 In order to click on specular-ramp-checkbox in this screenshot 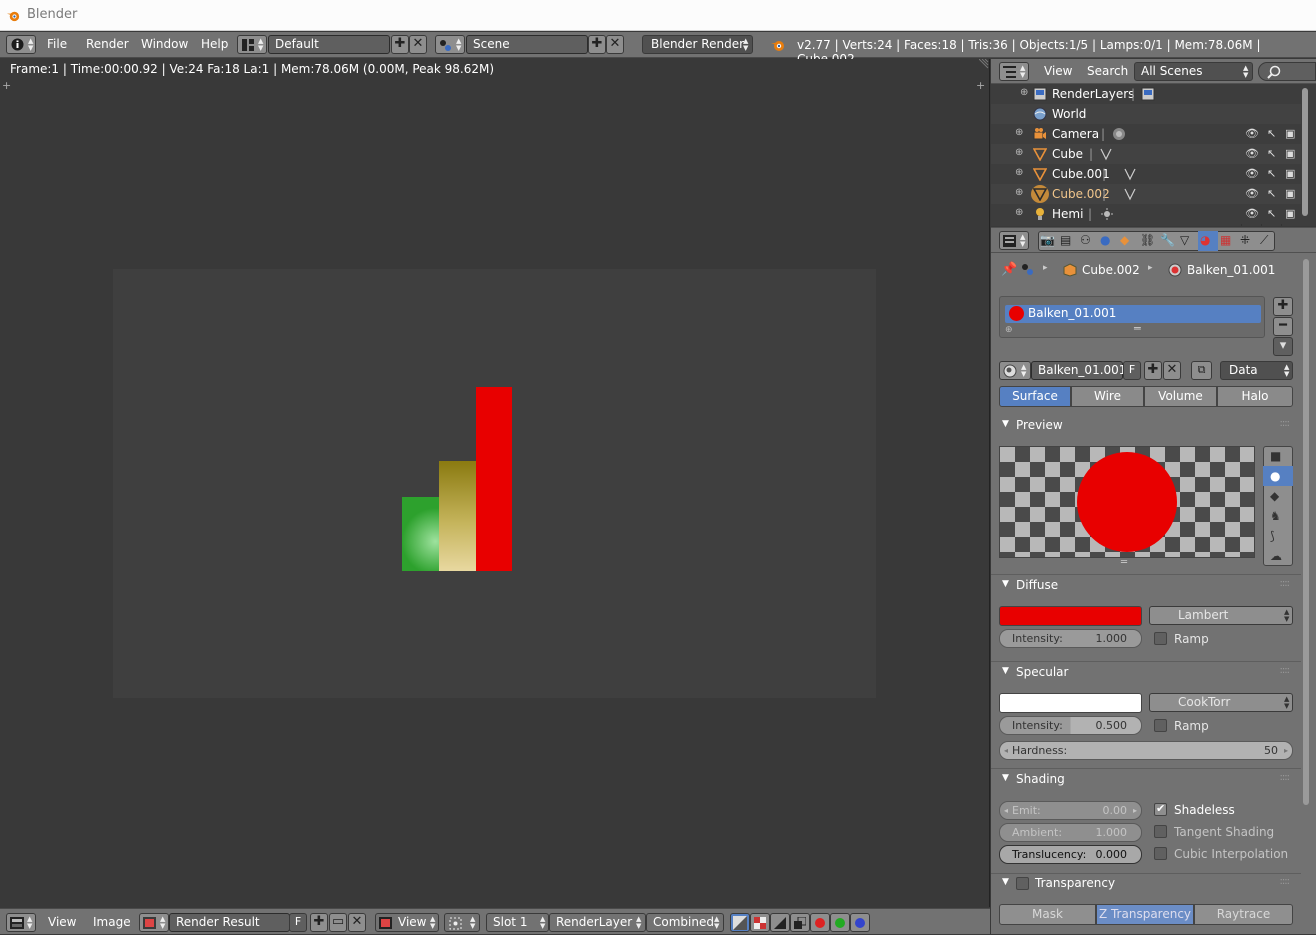, I will do `click(1160, 725)`.